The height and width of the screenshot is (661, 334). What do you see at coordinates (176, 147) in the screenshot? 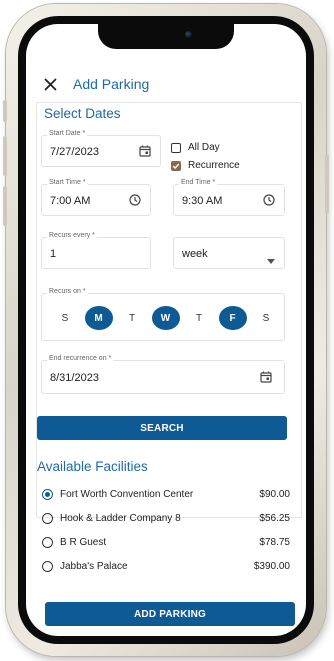
I see `all-day-checkbox-box` at bounding box center [176, 147].